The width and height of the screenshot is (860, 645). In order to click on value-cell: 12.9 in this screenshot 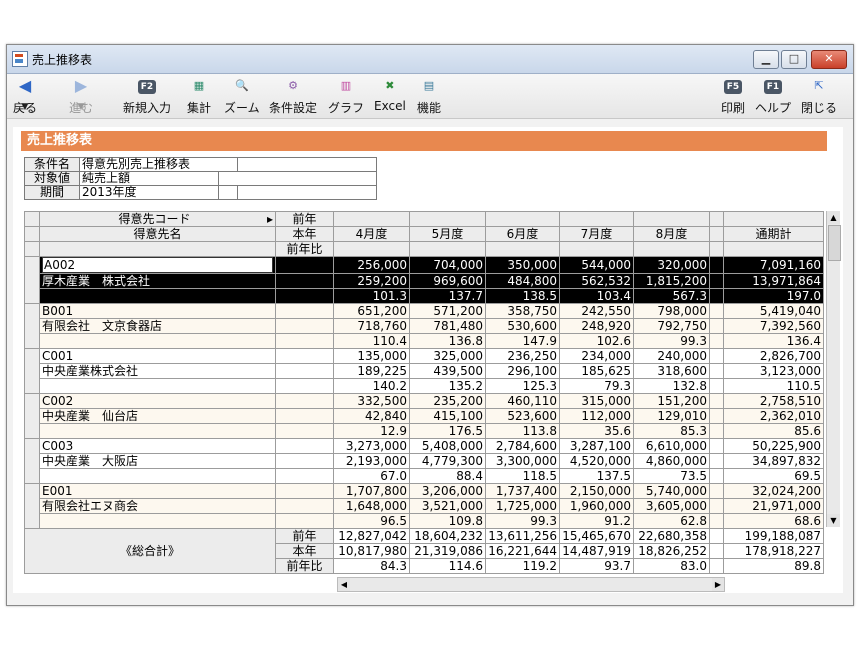, I will do `click(371, 431)`.